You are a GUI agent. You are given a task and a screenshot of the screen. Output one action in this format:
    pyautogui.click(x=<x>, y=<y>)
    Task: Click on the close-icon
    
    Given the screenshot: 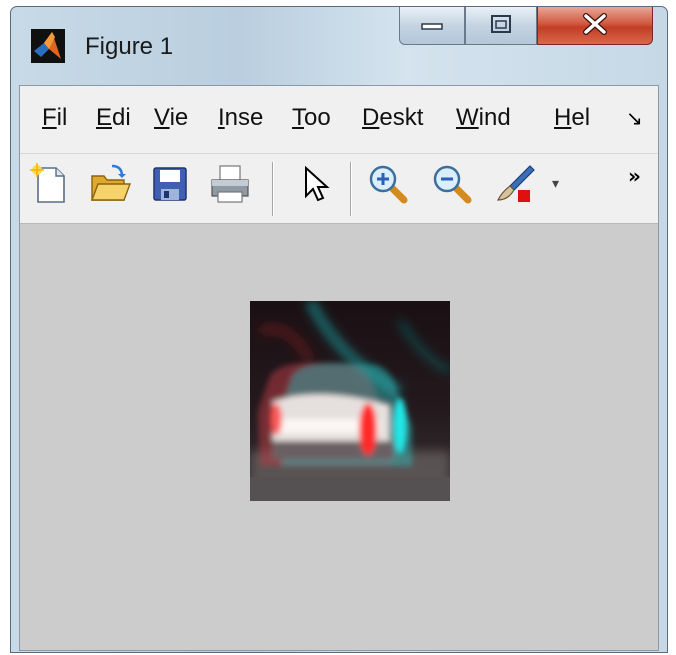 What is the action you would take?
    pyautogui.click(x=595, y=25)
    